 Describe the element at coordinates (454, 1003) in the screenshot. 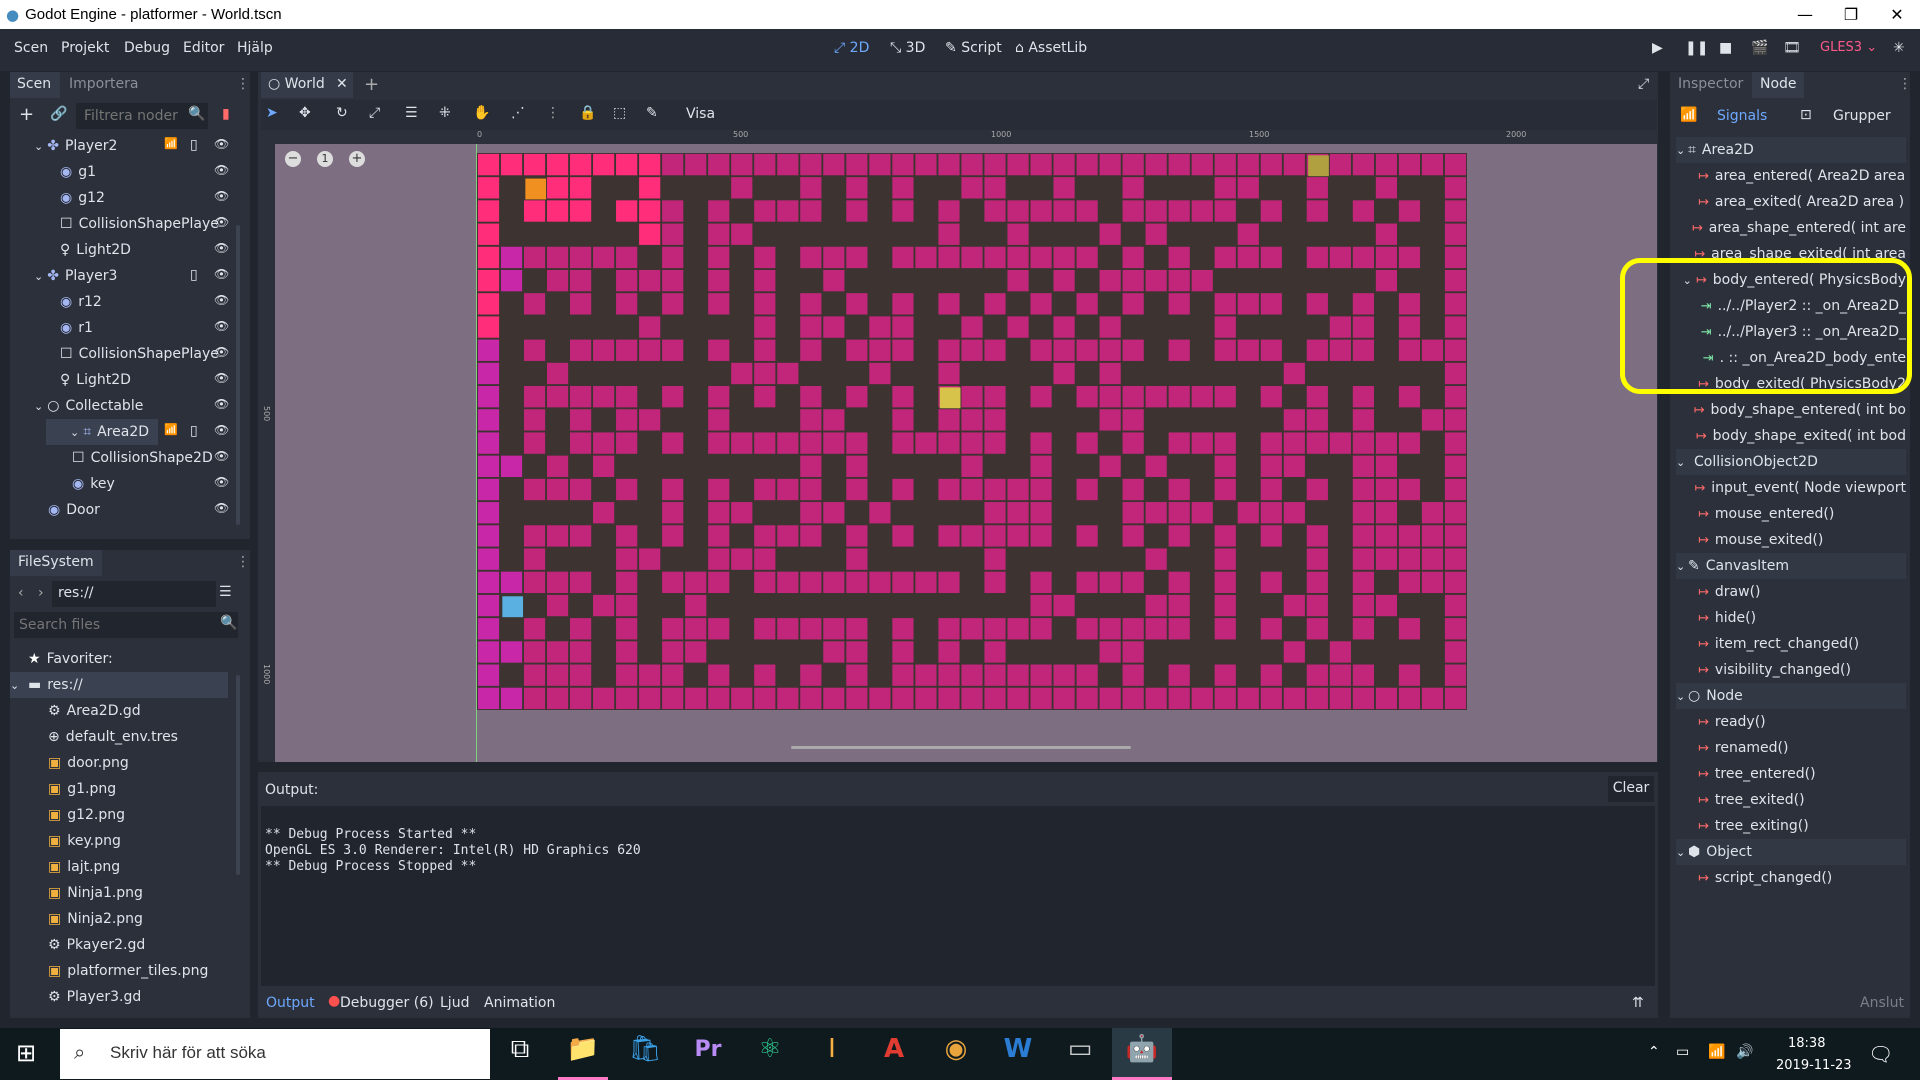

I see `tab-ljud: Ljud` at that location.